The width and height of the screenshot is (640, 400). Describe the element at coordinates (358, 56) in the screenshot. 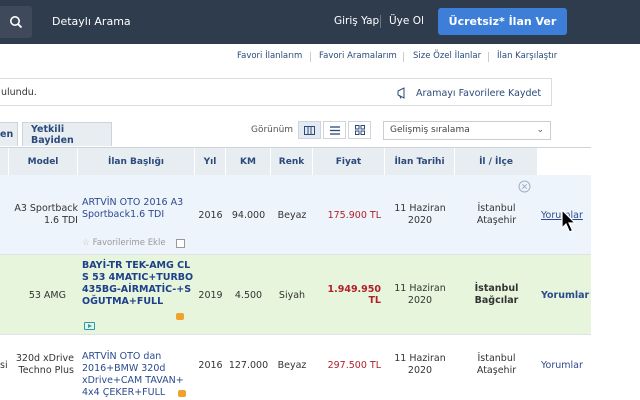

I see `favorite-searches-link: Favori Aramalarım` at that location.